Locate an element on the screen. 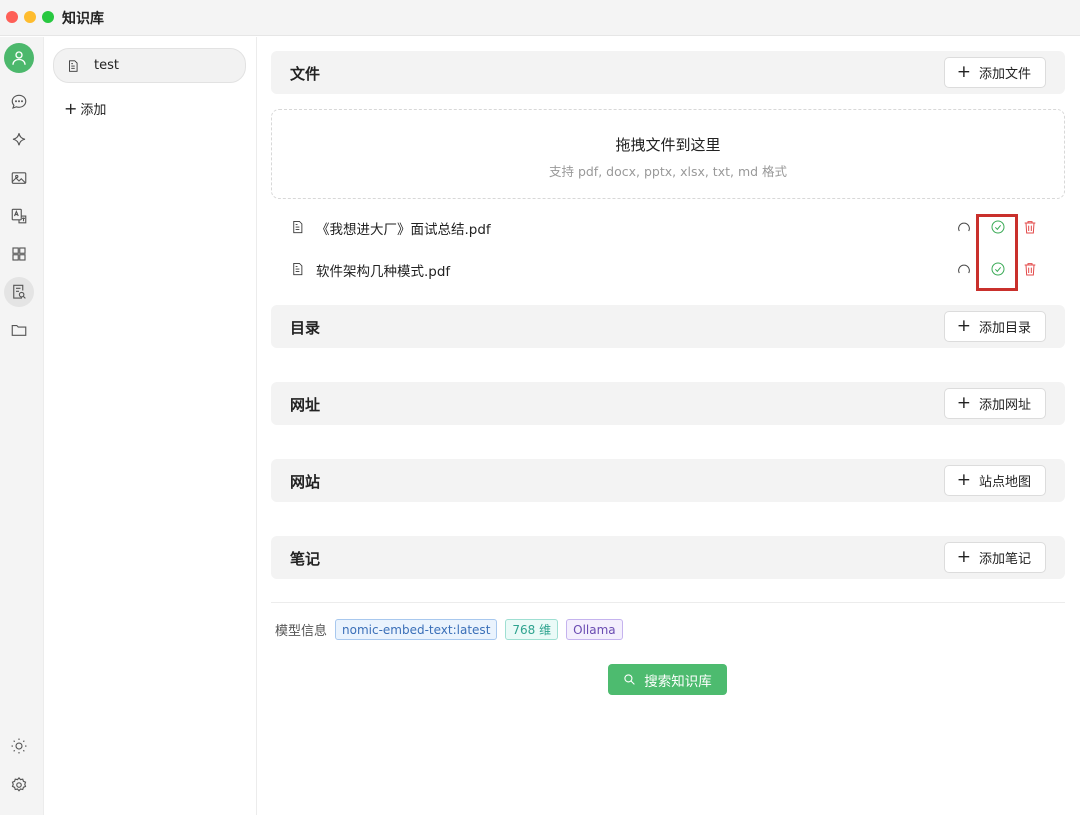  sun-icon is located at coordinates (19, 746).